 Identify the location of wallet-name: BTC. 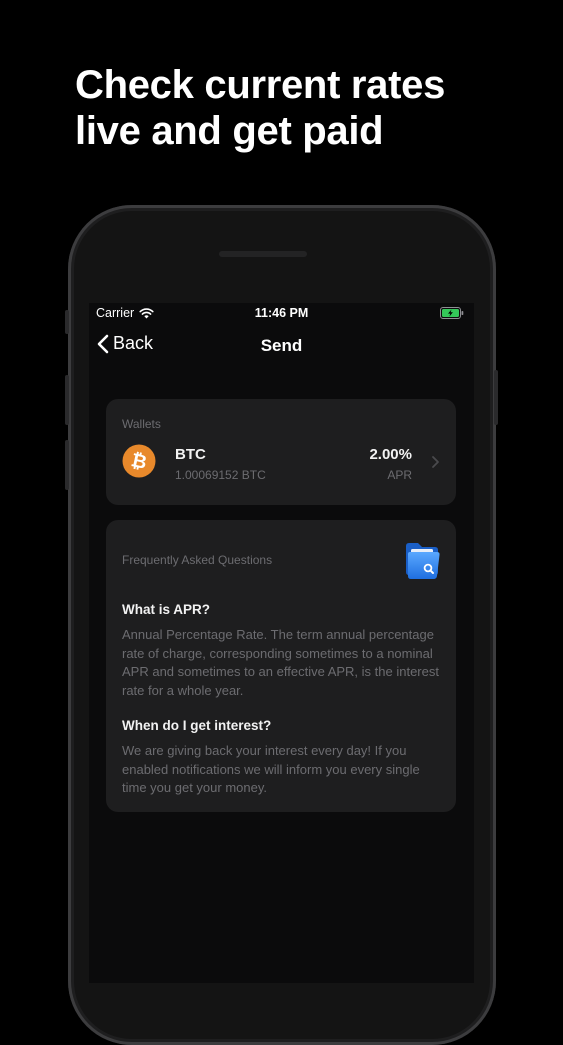
(190, 454).